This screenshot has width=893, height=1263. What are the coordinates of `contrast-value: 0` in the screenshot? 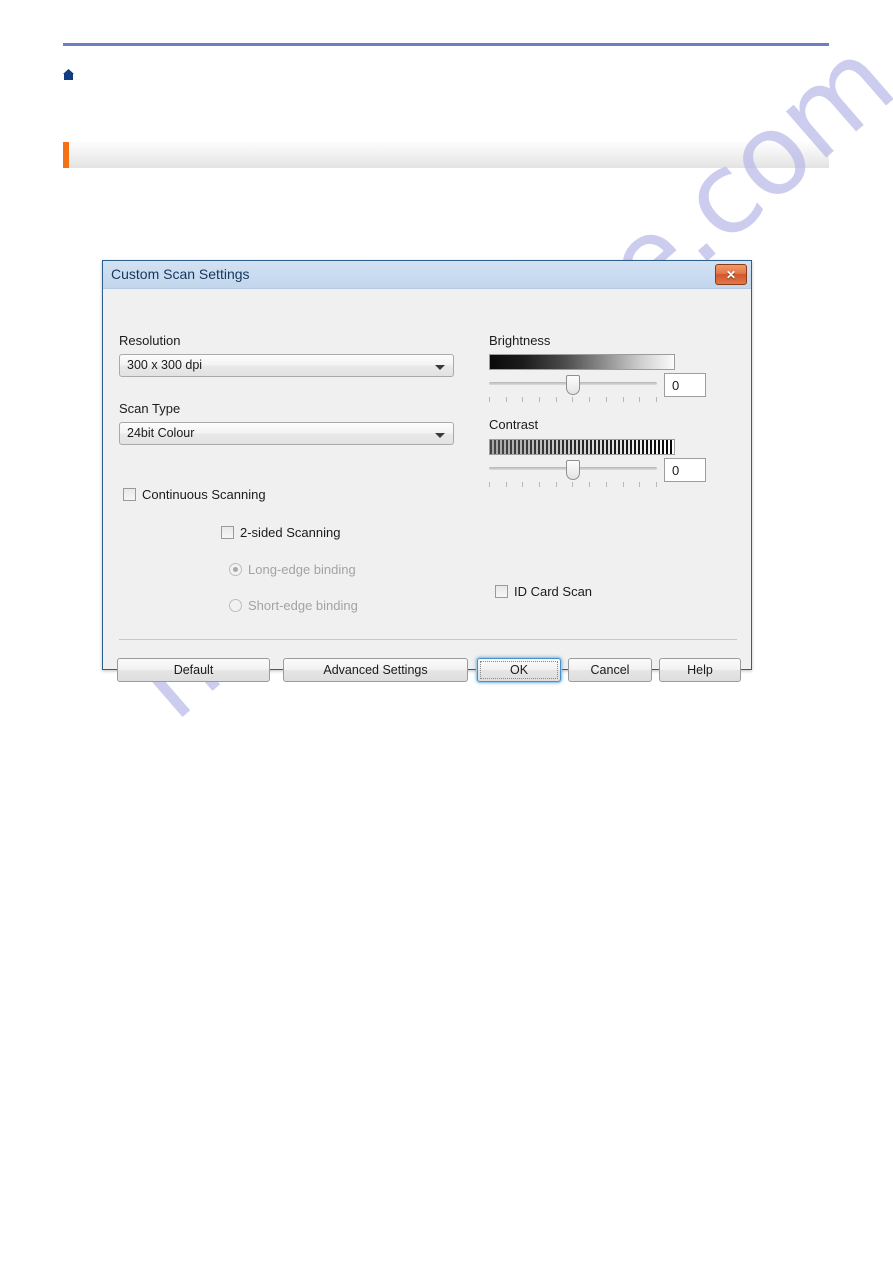 It's located at (676, 470).